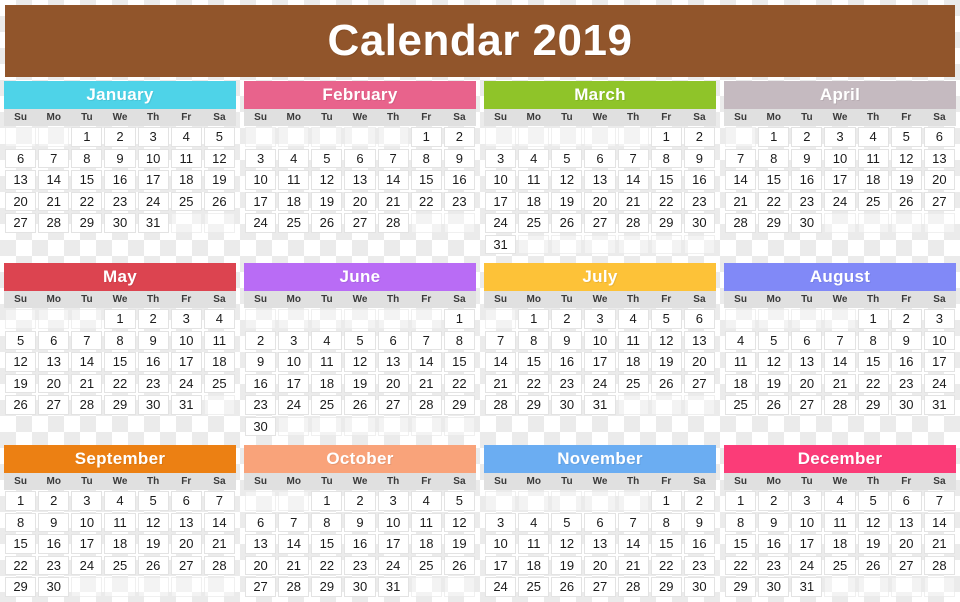 The image size is (960, 602). I want to click on day-cell: 19, so click(873, 544).